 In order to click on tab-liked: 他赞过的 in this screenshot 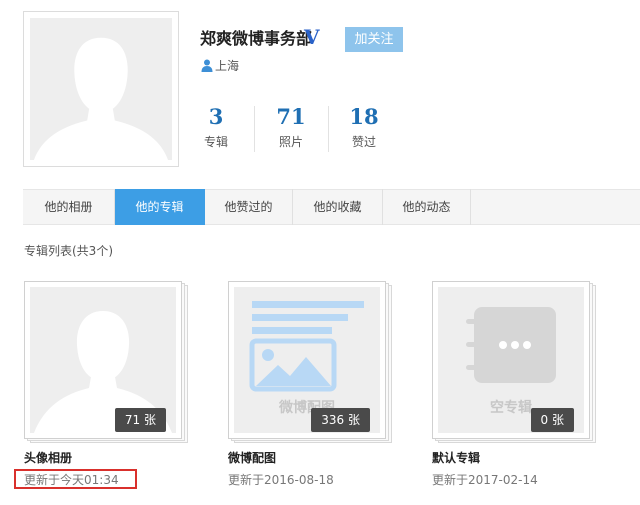, I will do `click(249, 207)`.